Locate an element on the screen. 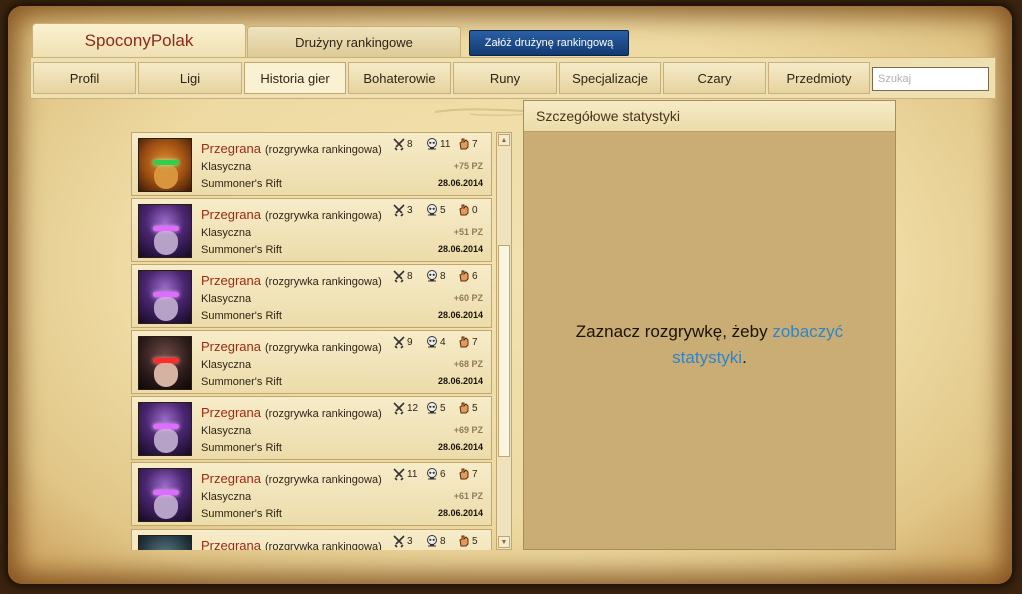  league-points: +69 PZ is located at coordinates (468, 430).